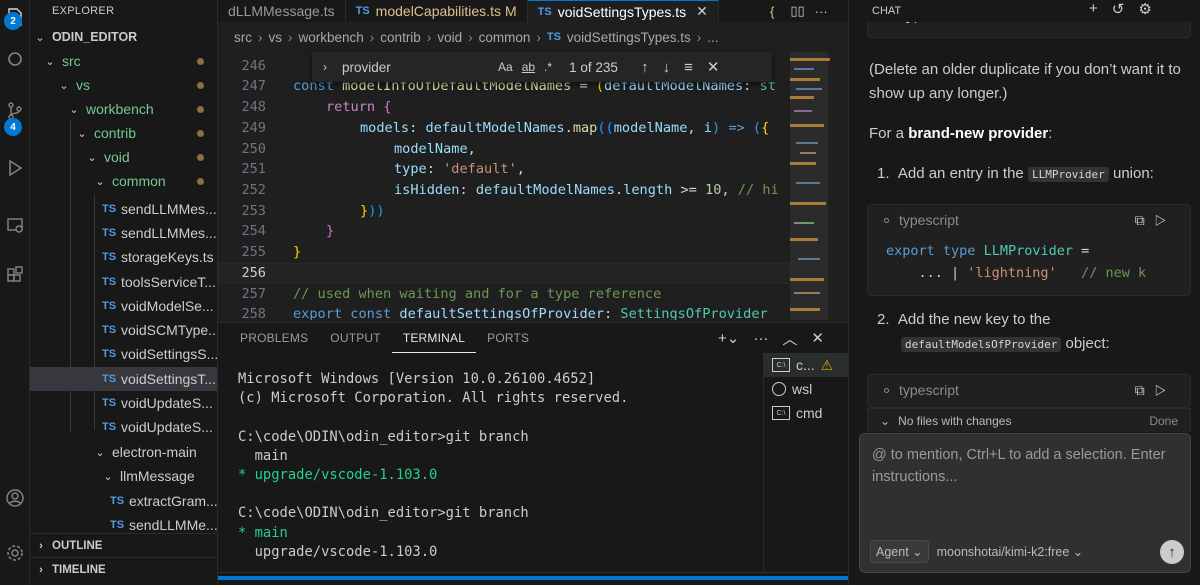 The width and height of the screenshot is (1200, 585). Describe the element at coordinates (1029, 420) in the screenshot. I see `changed-files-bar: ⌄ No files with changes Done` at that location.